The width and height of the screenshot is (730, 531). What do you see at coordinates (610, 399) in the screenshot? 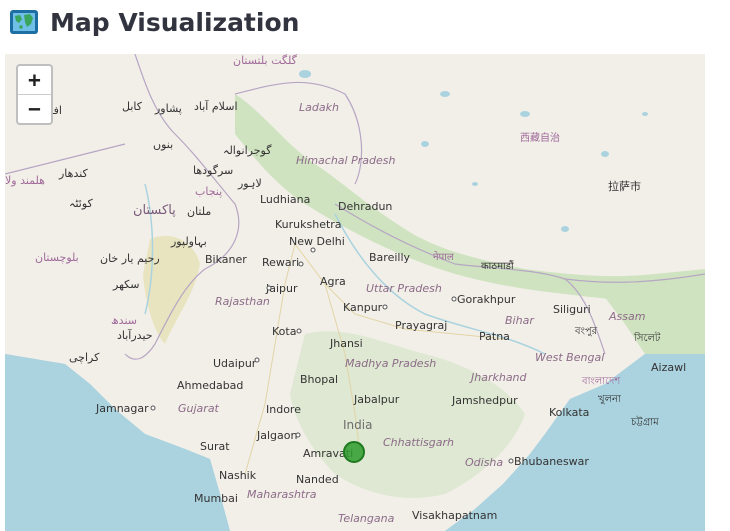
I see `foreign-label: খুলনা` at bounding box center [610, 399].